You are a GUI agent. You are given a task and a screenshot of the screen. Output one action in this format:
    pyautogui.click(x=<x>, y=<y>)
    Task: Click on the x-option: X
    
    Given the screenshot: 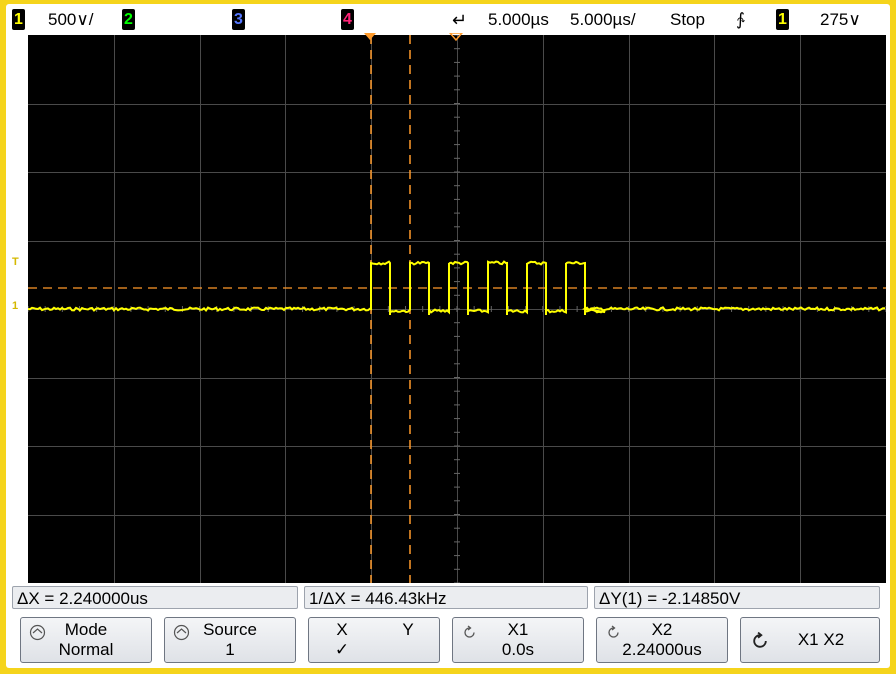 What is the action you would take?
    pyautogui.click(x=342, y=629)
    